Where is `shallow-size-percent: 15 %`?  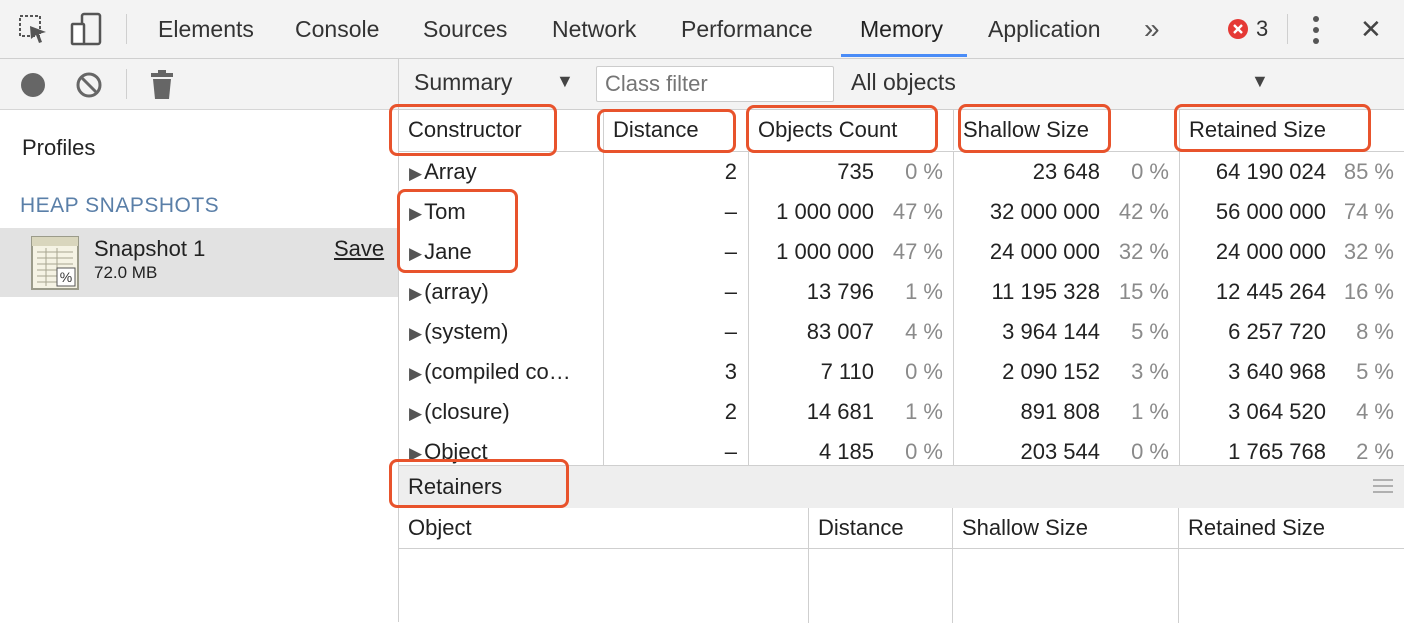
shallow-size-percent: 15 % is located at coordinates (1143, 291).